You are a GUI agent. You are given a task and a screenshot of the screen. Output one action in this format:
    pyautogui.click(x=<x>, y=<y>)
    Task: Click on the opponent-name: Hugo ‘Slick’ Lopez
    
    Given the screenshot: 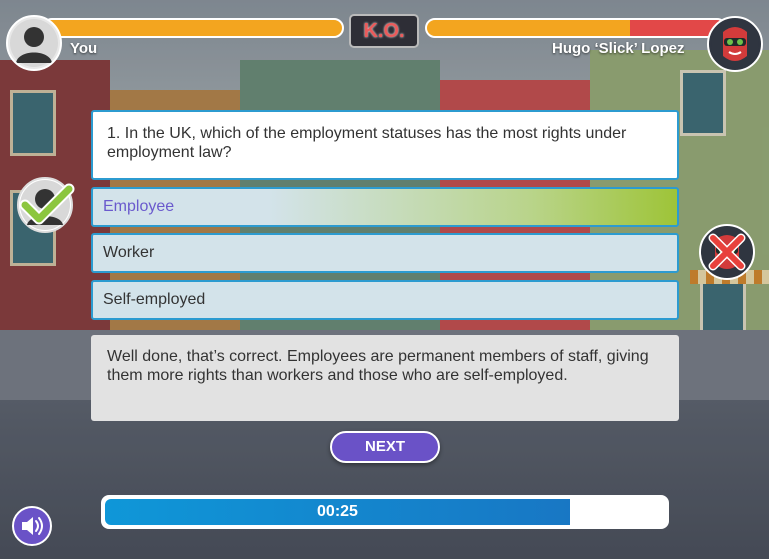 What is the action you would take?
    pyautogui.click(x=618, y=48)
    